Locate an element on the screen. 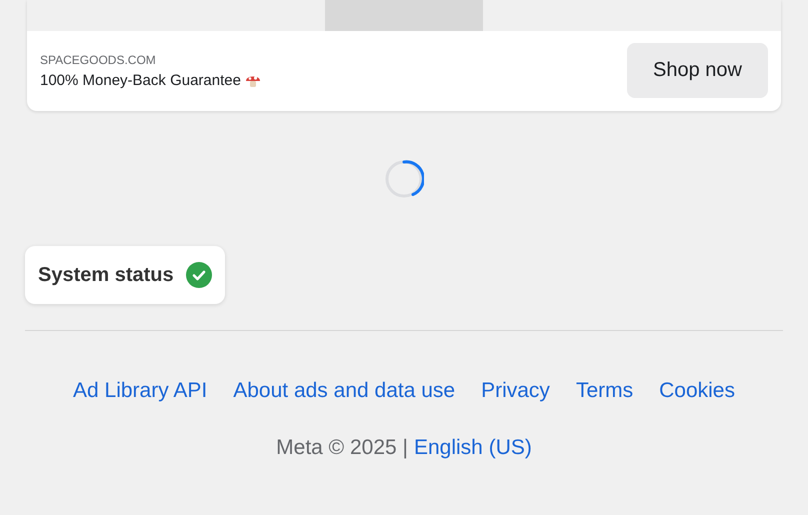  footer-link: Privacy is located at coordinates (515, 391).